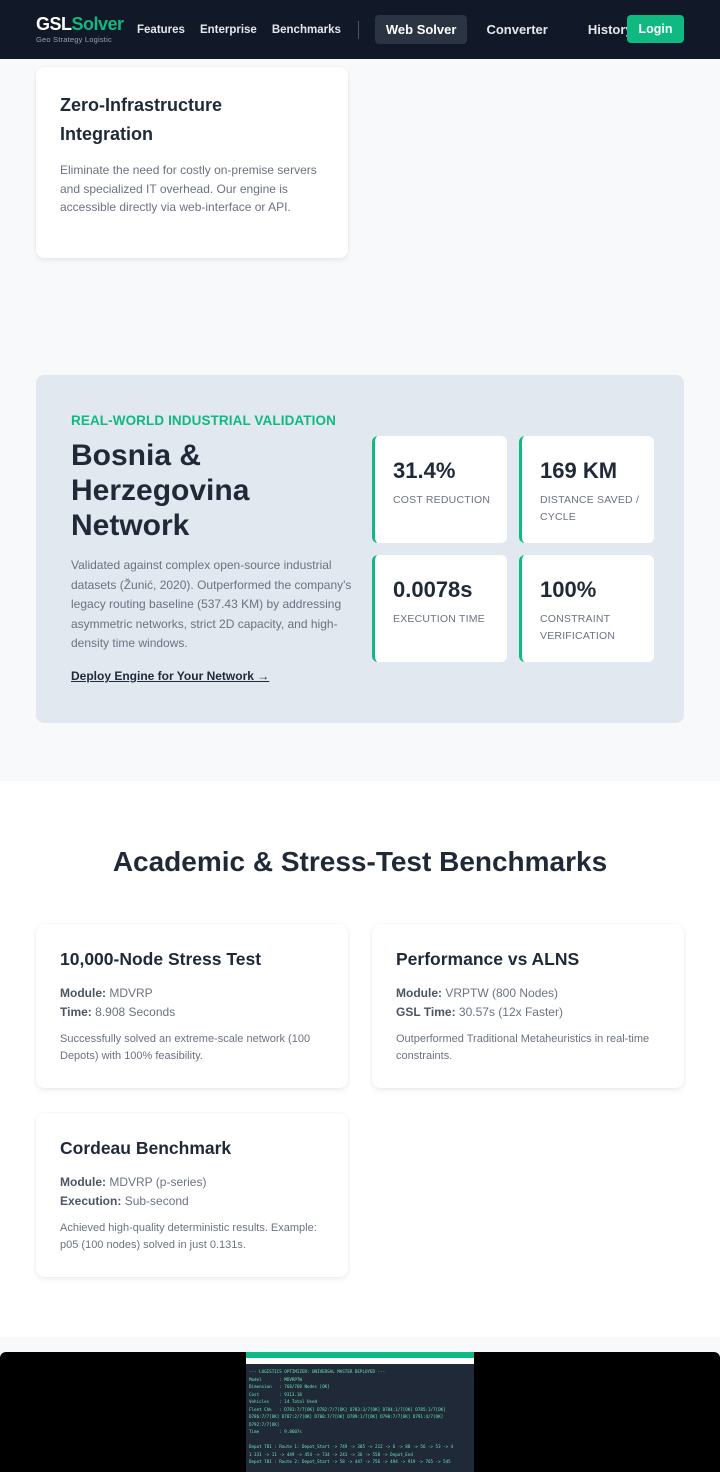 The width and height of the screenshot is (720, 1472). I want to click on meta-key: Execution:, so click(91, 1200).